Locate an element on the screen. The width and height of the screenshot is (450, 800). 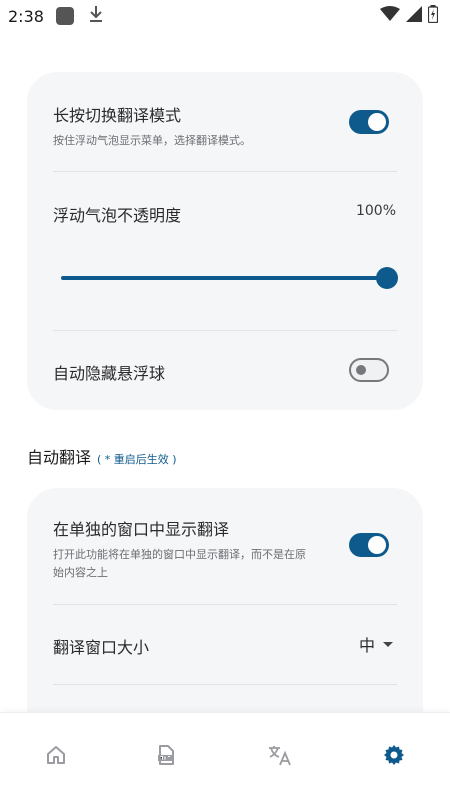
nav-translate is located at coordinates (280, 757).